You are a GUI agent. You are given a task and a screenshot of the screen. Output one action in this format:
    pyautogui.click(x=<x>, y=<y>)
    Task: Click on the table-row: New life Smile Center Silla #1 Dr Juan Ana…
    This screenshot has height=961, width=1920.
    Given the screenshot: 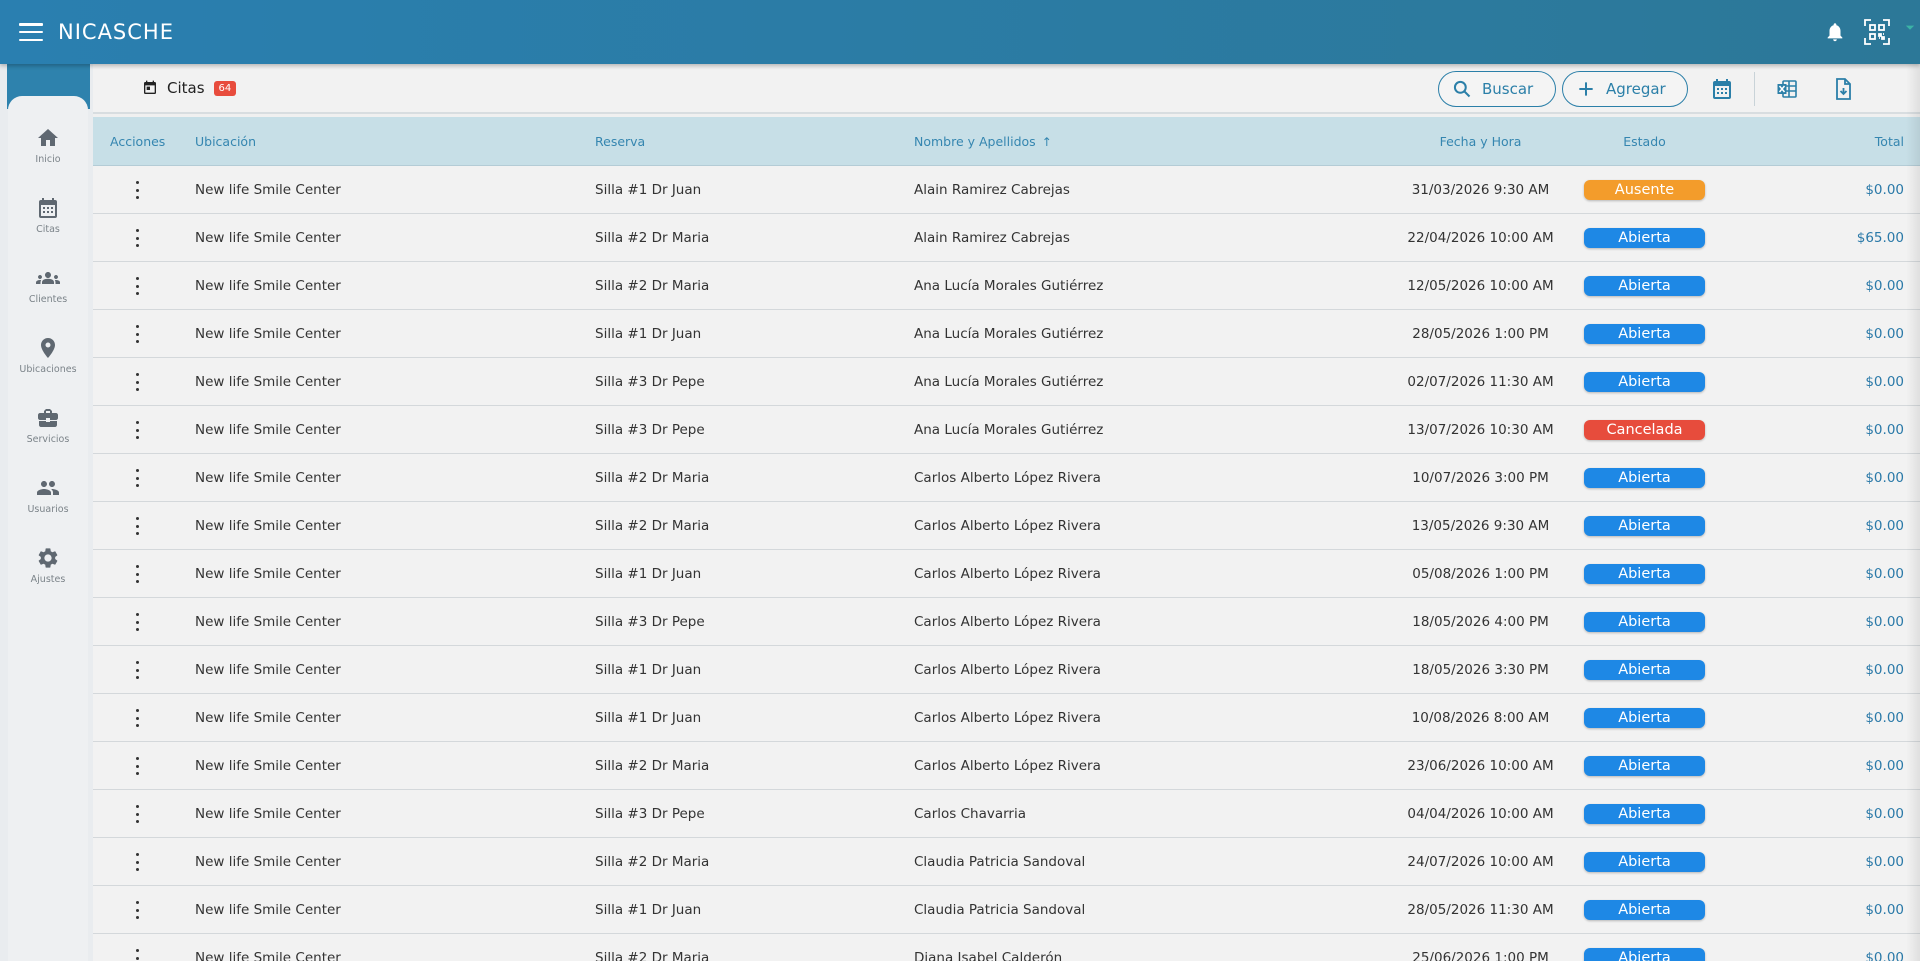 What is the action you would take?
    pyautogui.click(x=1006, y=334)
    